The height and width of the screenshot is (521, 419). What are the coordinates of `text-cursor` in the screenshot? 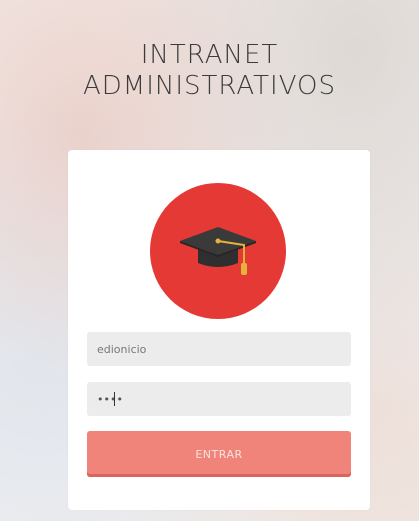 It's located at (114, 399).